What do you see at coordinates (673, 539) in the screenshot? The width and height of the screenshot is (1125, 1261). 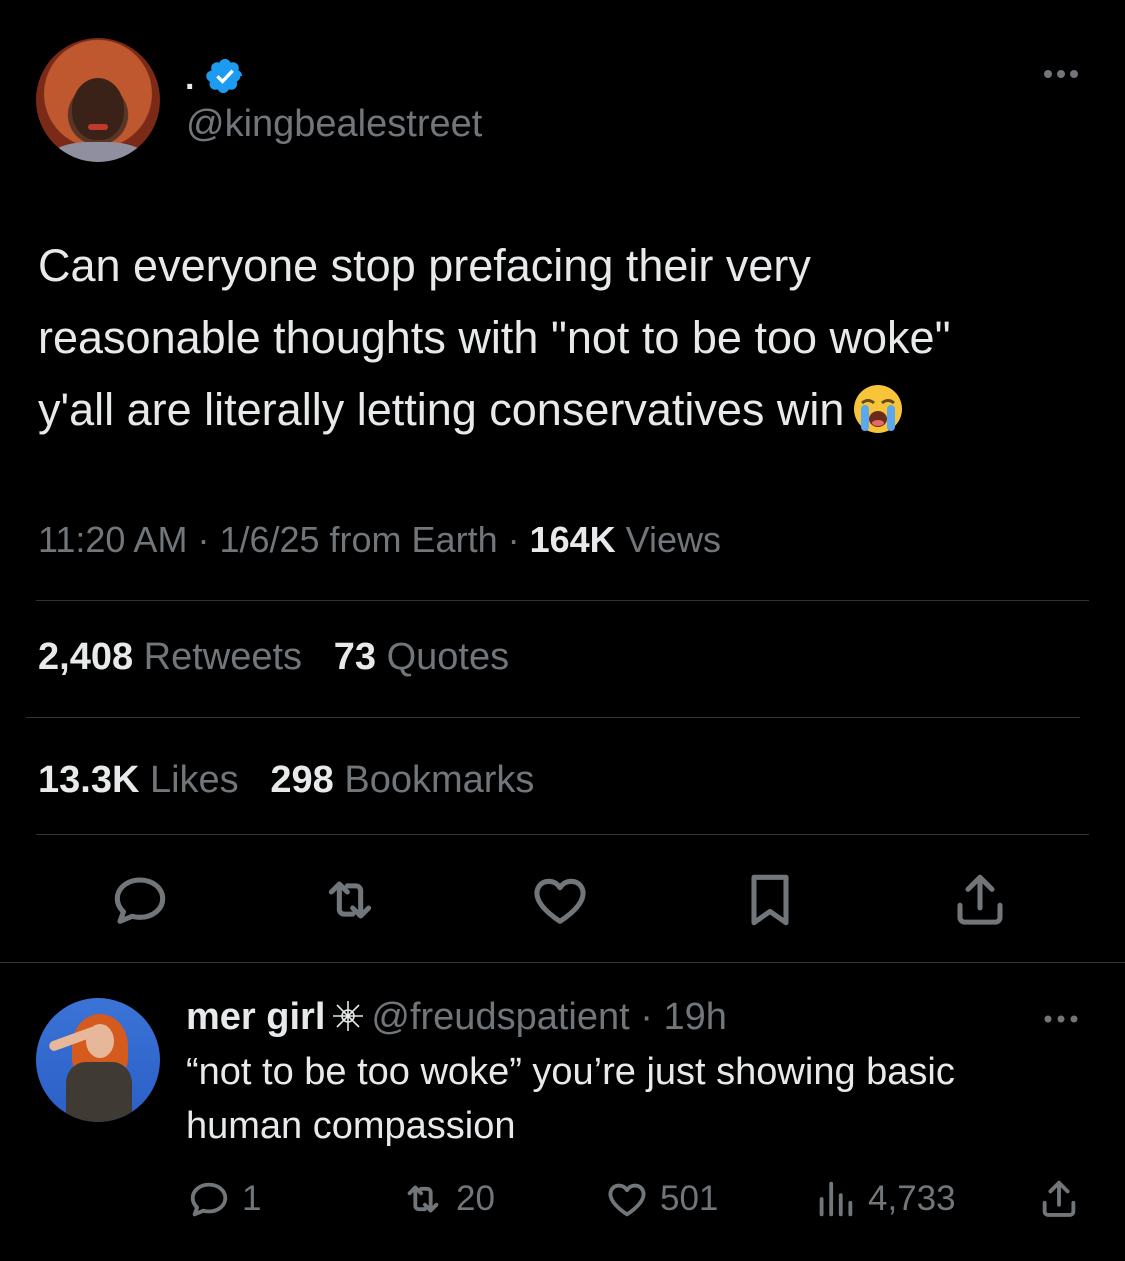 I see `views-label: Views` at bounding box center [673, 539].